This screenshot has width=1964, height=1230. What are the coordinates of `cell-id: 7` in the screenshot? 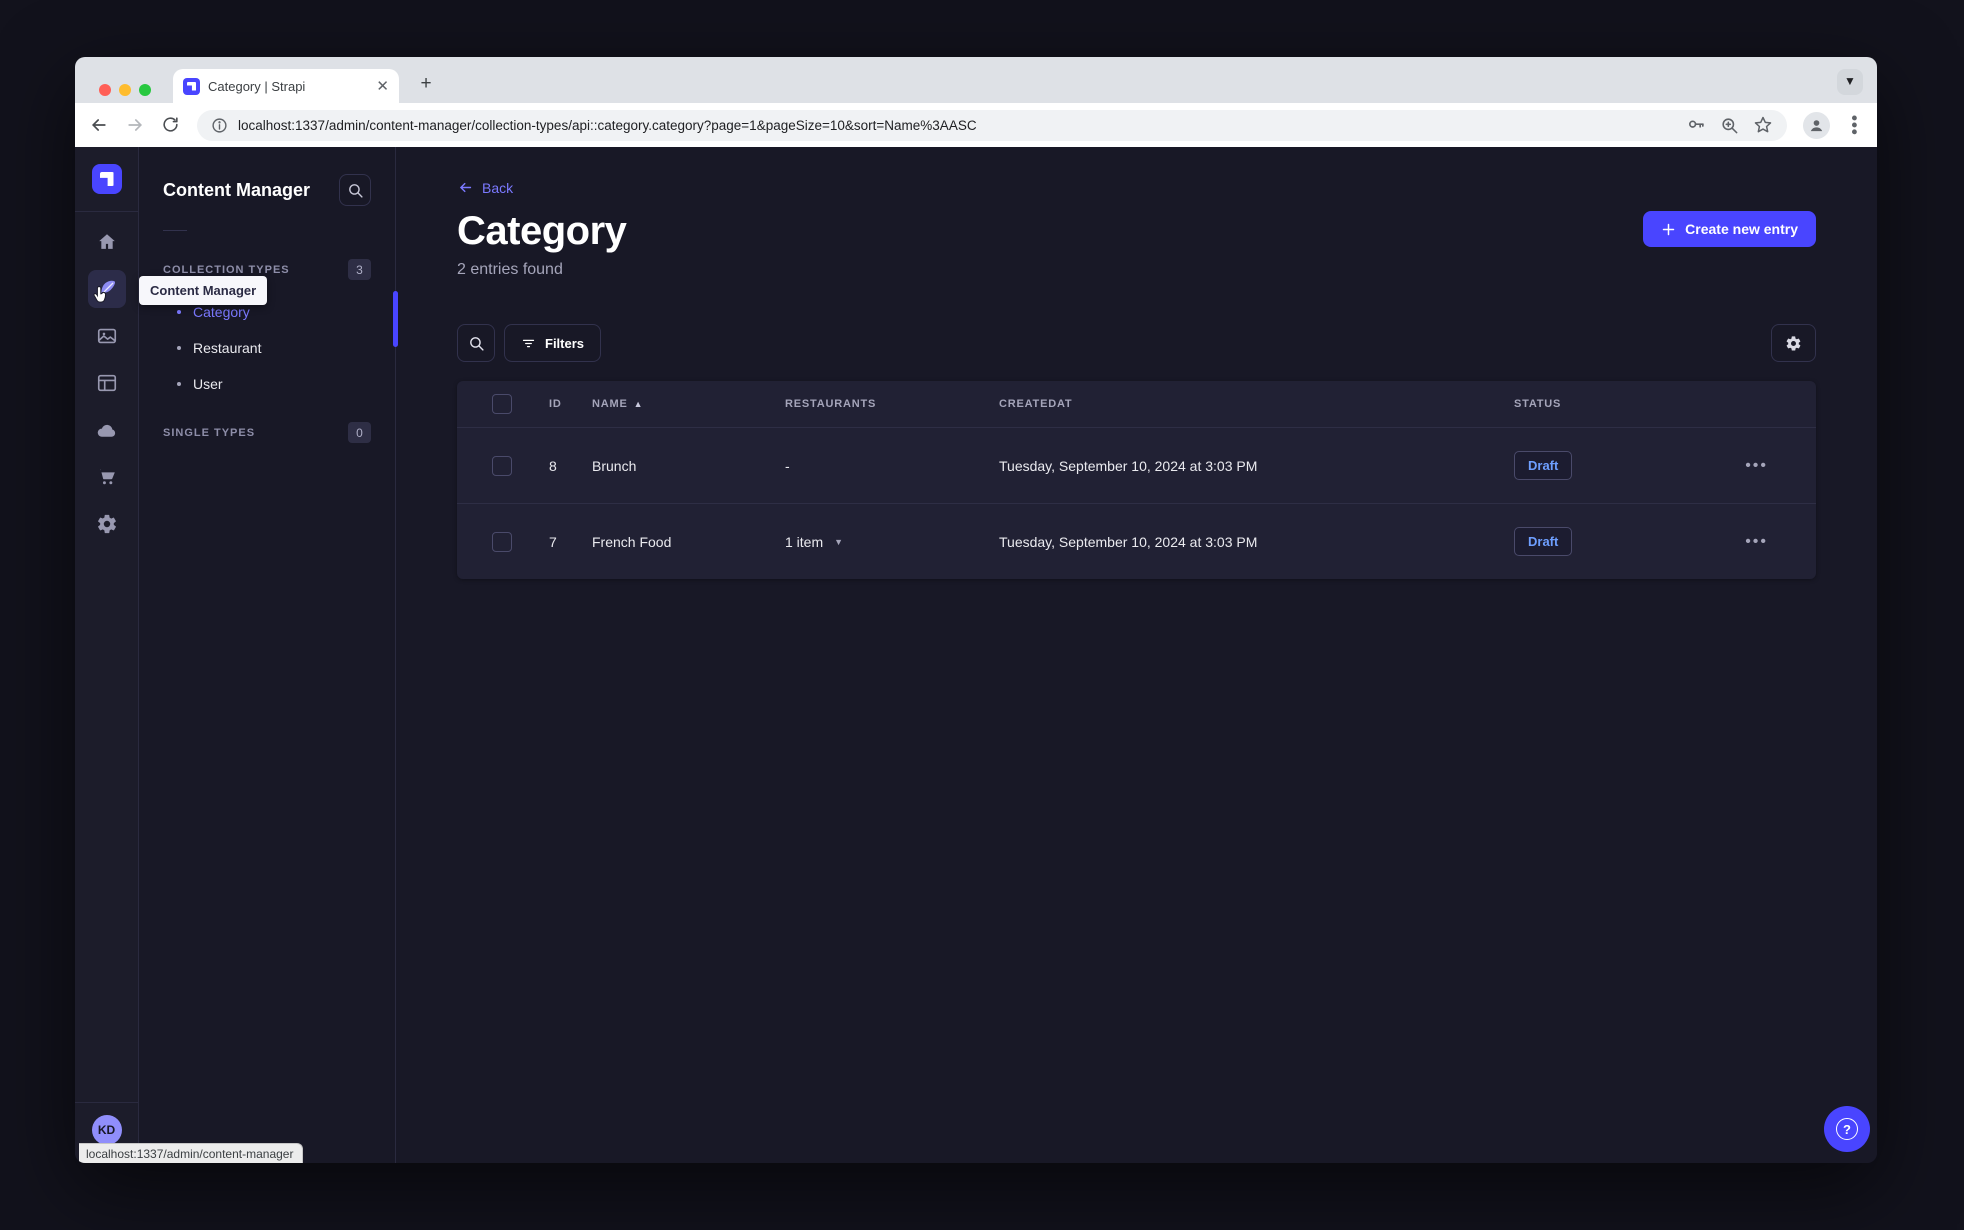 It's located at (553, 541).